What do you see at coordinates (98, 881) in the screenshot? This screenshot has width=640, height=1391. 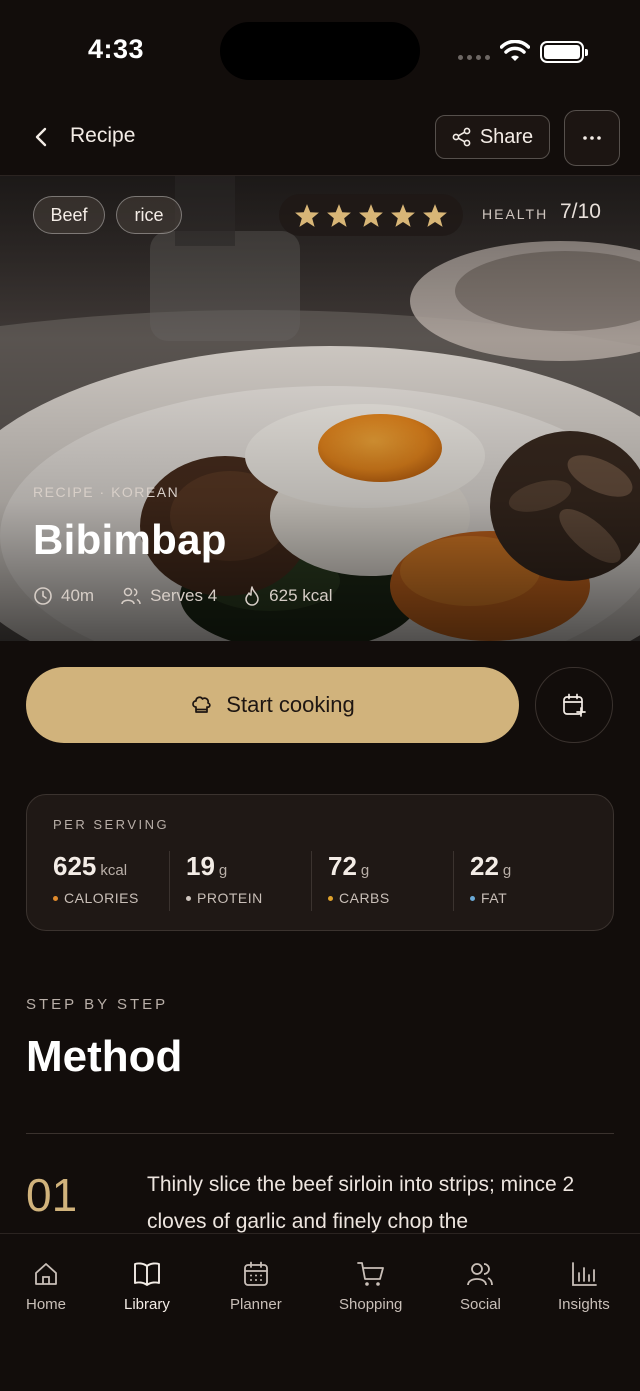 I see `nutrition-calories: 625 kcal CALORIES` at bounding box center [98, 881].